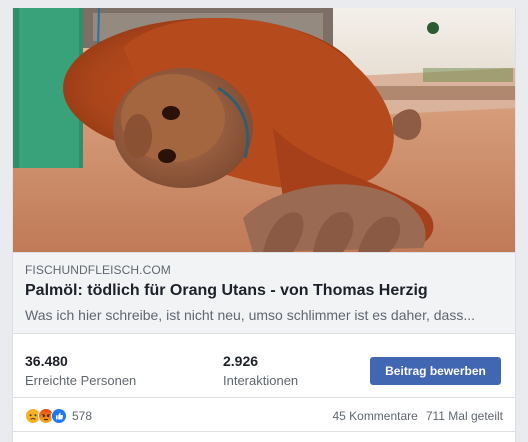  I want to click on like-reaction-icon, so click(59, 416).